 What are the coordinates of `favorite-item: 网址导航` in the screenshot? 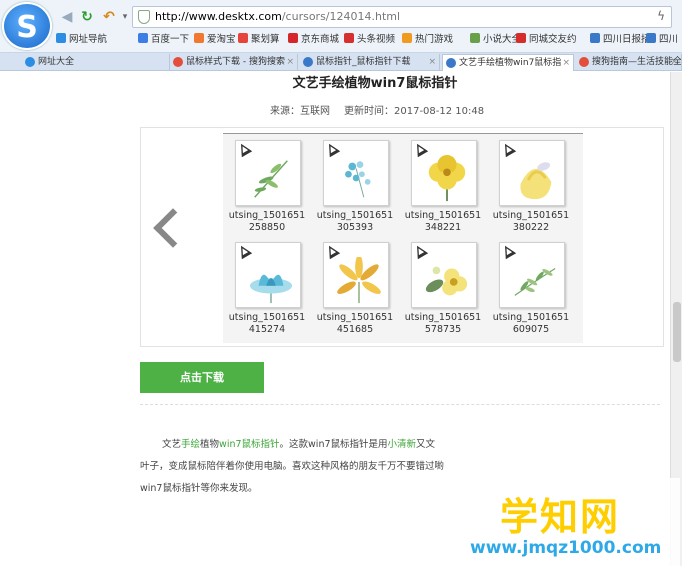 It's located at (81, 40).